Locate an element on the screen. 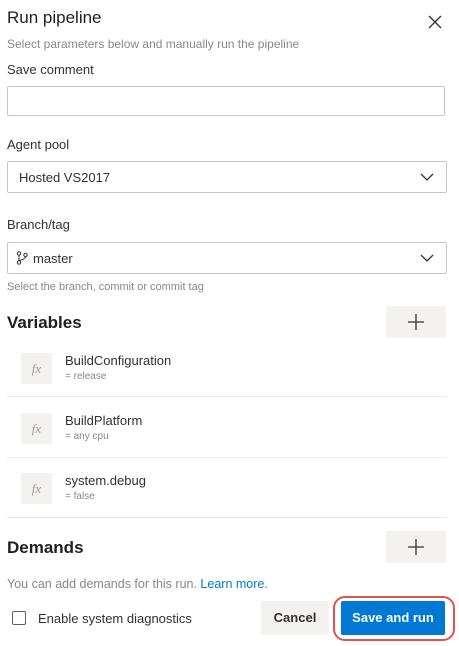 The height and width of the screenshot is (646, 459). agent-pool-label: Agent pool is located at coordinates (38, 144).